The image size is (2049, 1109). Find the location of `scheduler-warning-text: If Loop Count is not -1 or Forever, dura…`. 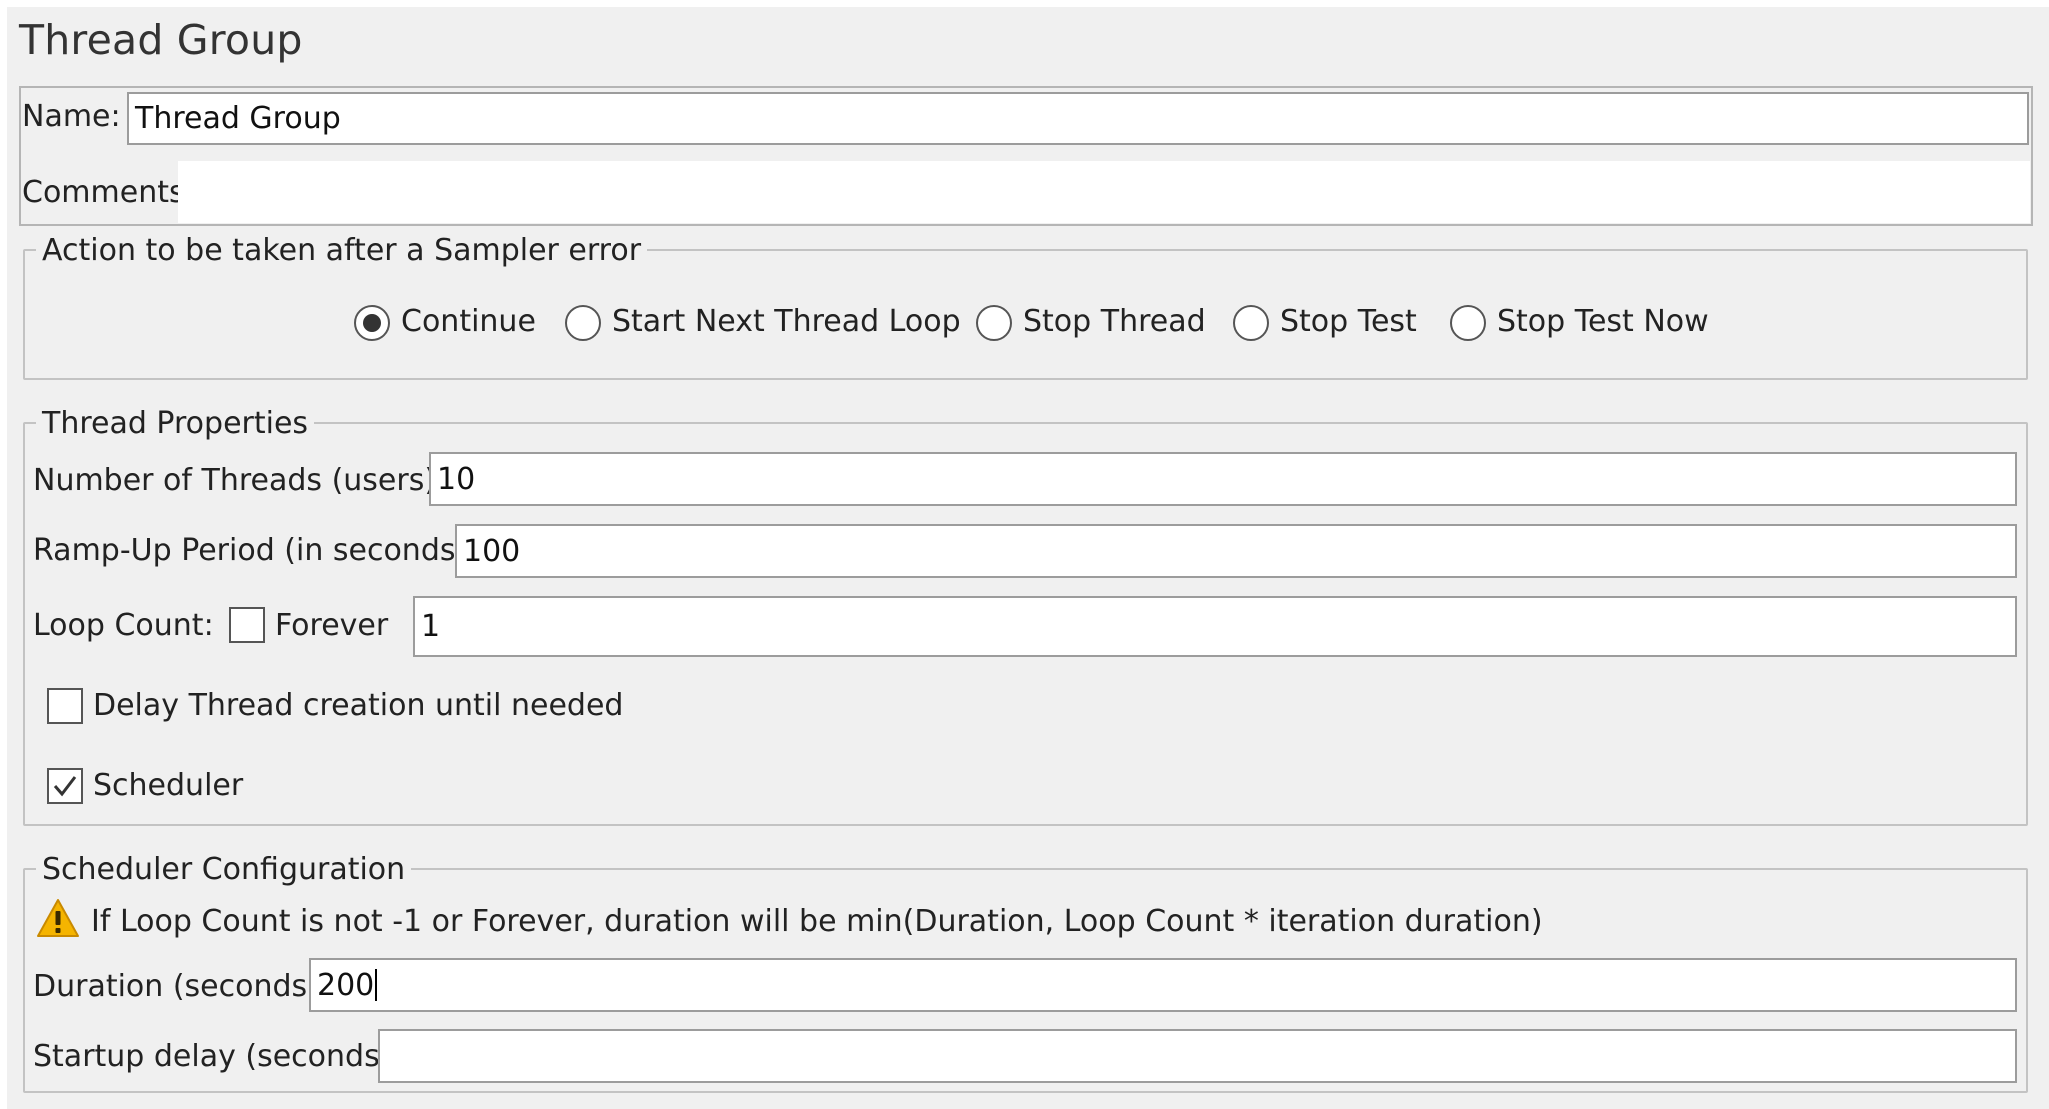

scheduler-warning-text: If Loop Count is not -1 or Forever, dura… is located at coordinates (817, 921).